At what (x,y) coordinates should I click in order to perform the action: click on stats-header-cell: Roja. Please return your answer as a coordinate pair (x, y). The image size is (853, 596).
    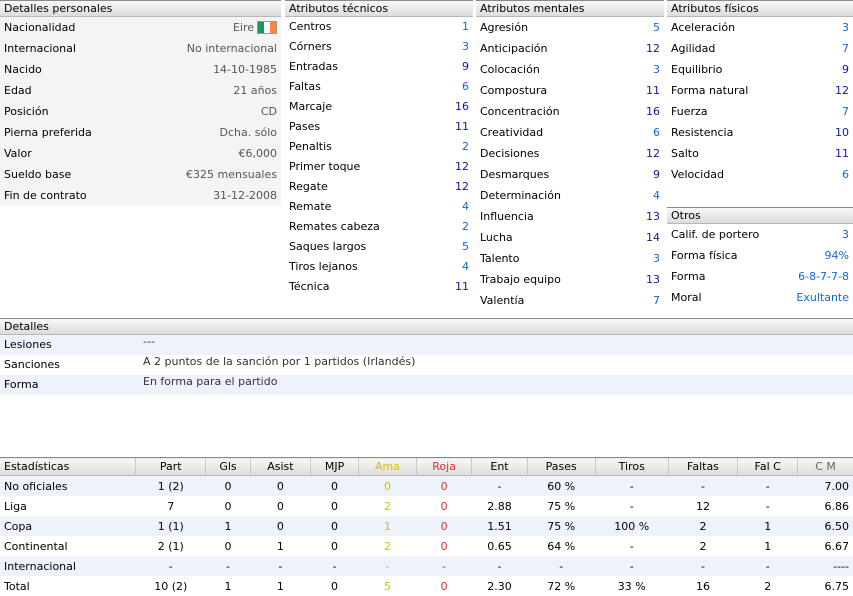
    Looking at the image, I should click on (444, 467).